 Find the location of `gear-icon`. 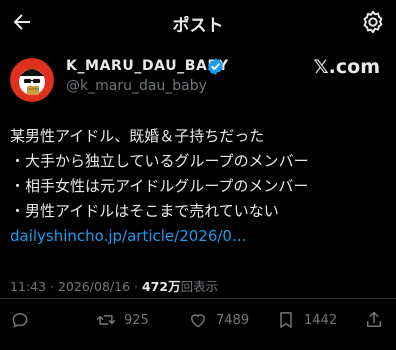

gear-icon is located at coordinates (373, 22).